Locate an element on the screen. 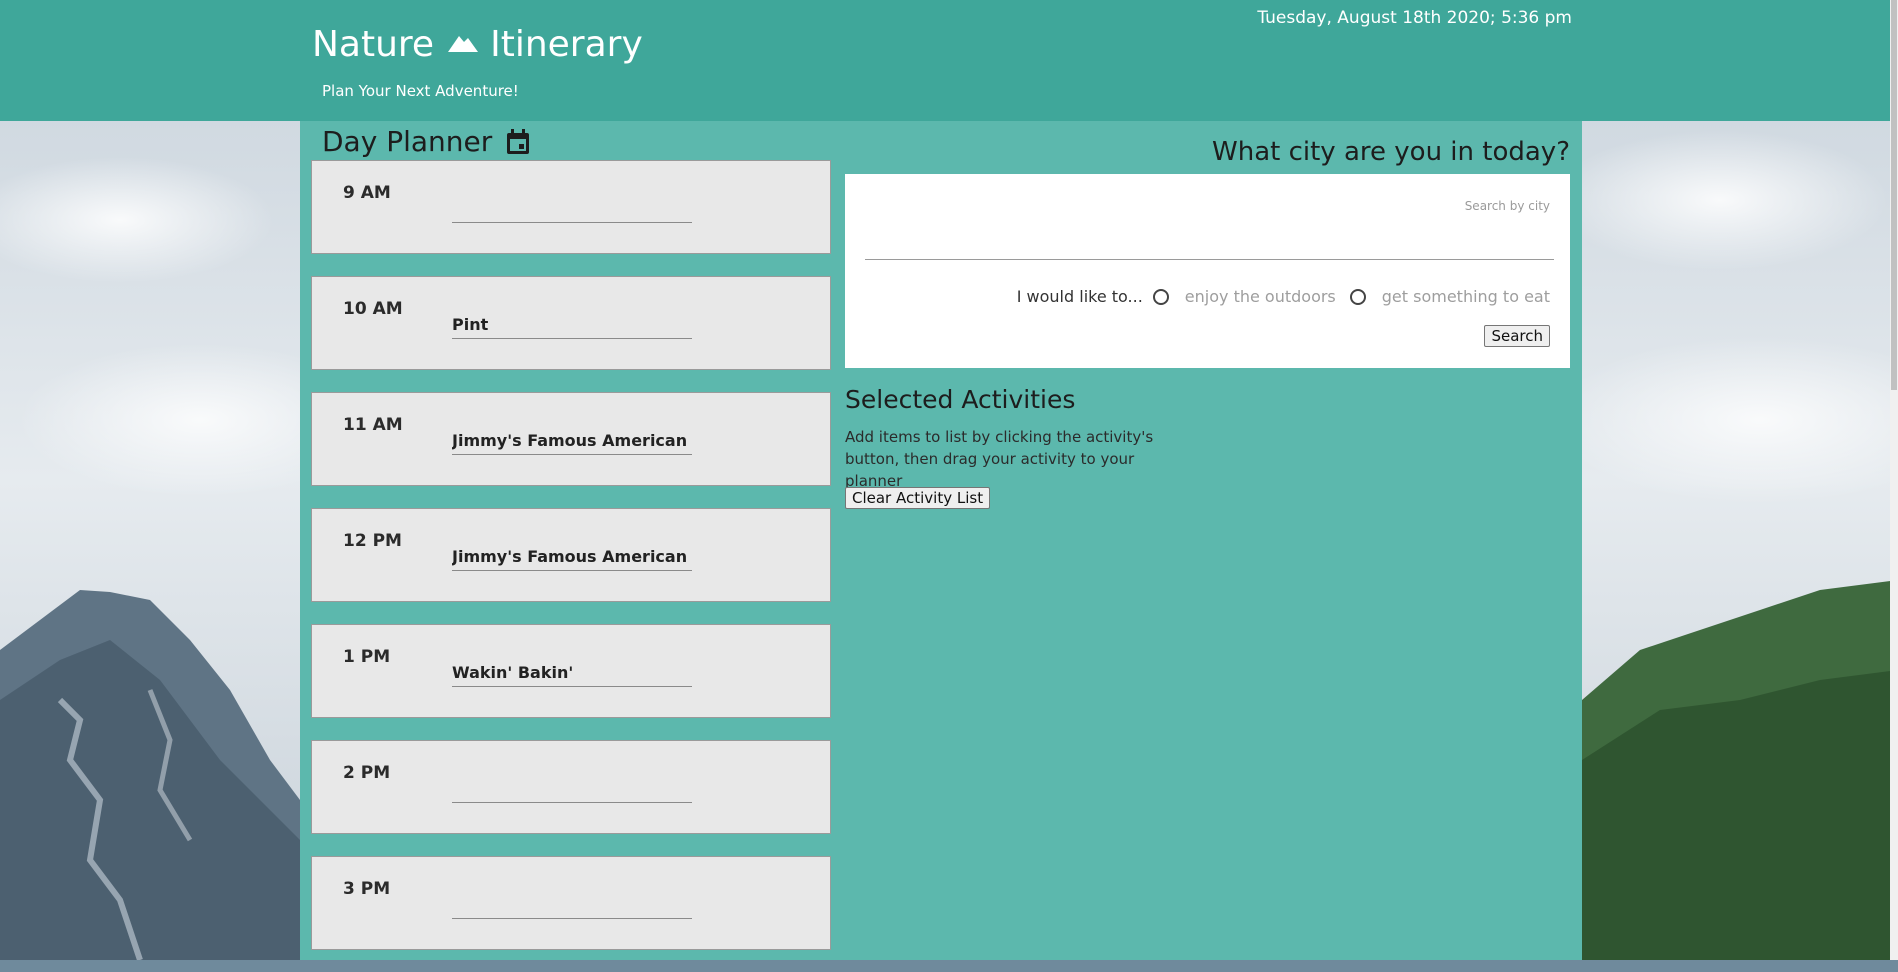 The width and height of the screenshot is (1898, 972). time-slot: 1 PM is located at coordinates (571, 671).